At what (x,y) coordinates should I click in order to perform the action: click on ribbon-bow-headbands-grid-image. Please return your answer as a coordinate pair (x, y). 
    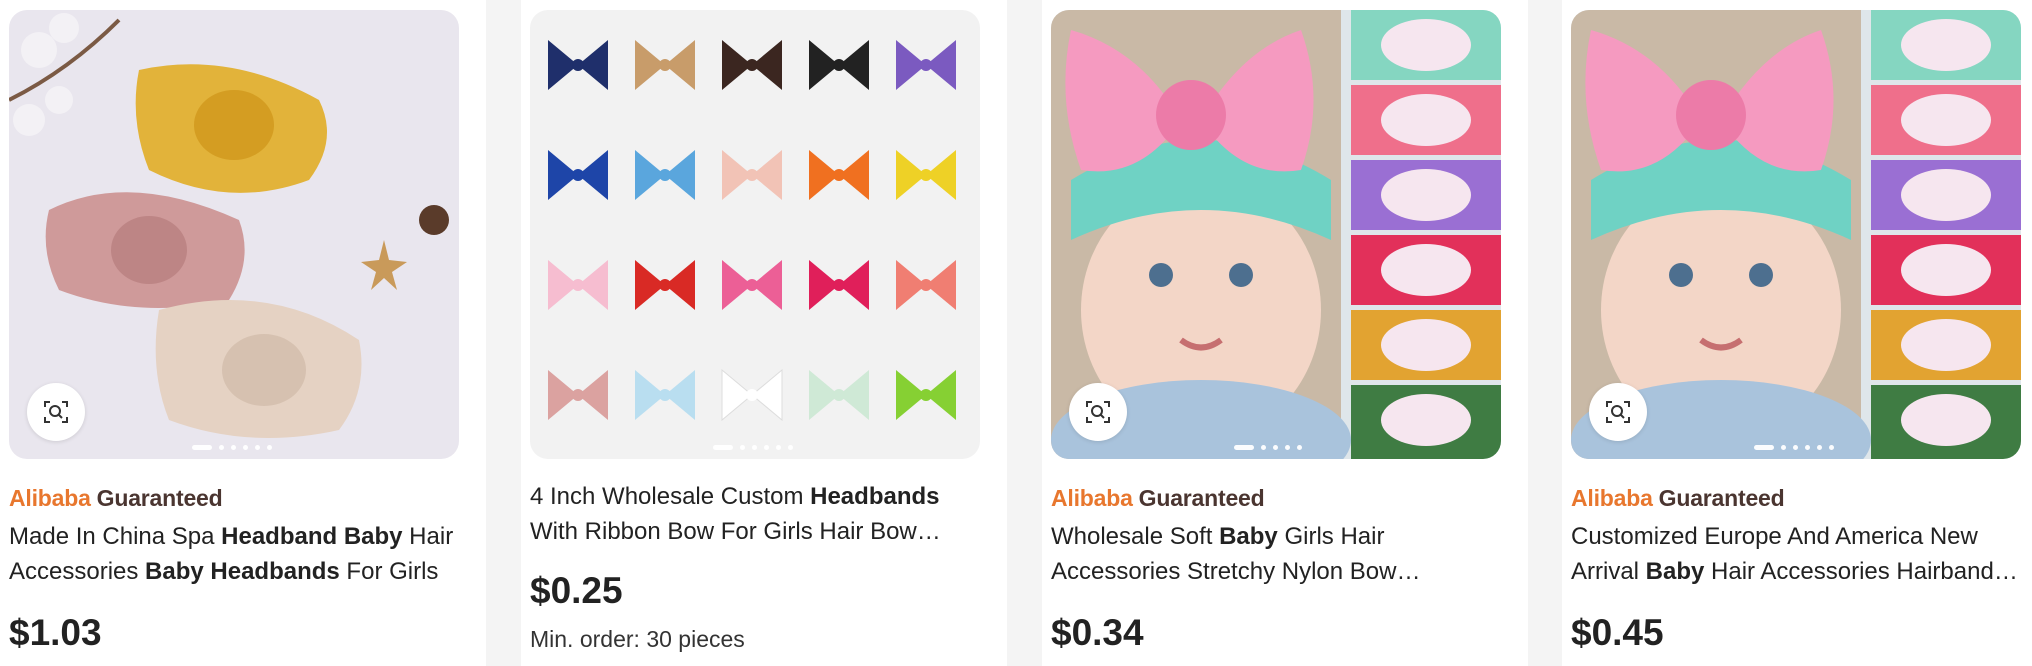
    Looking at the image, I should click on (755, 234).